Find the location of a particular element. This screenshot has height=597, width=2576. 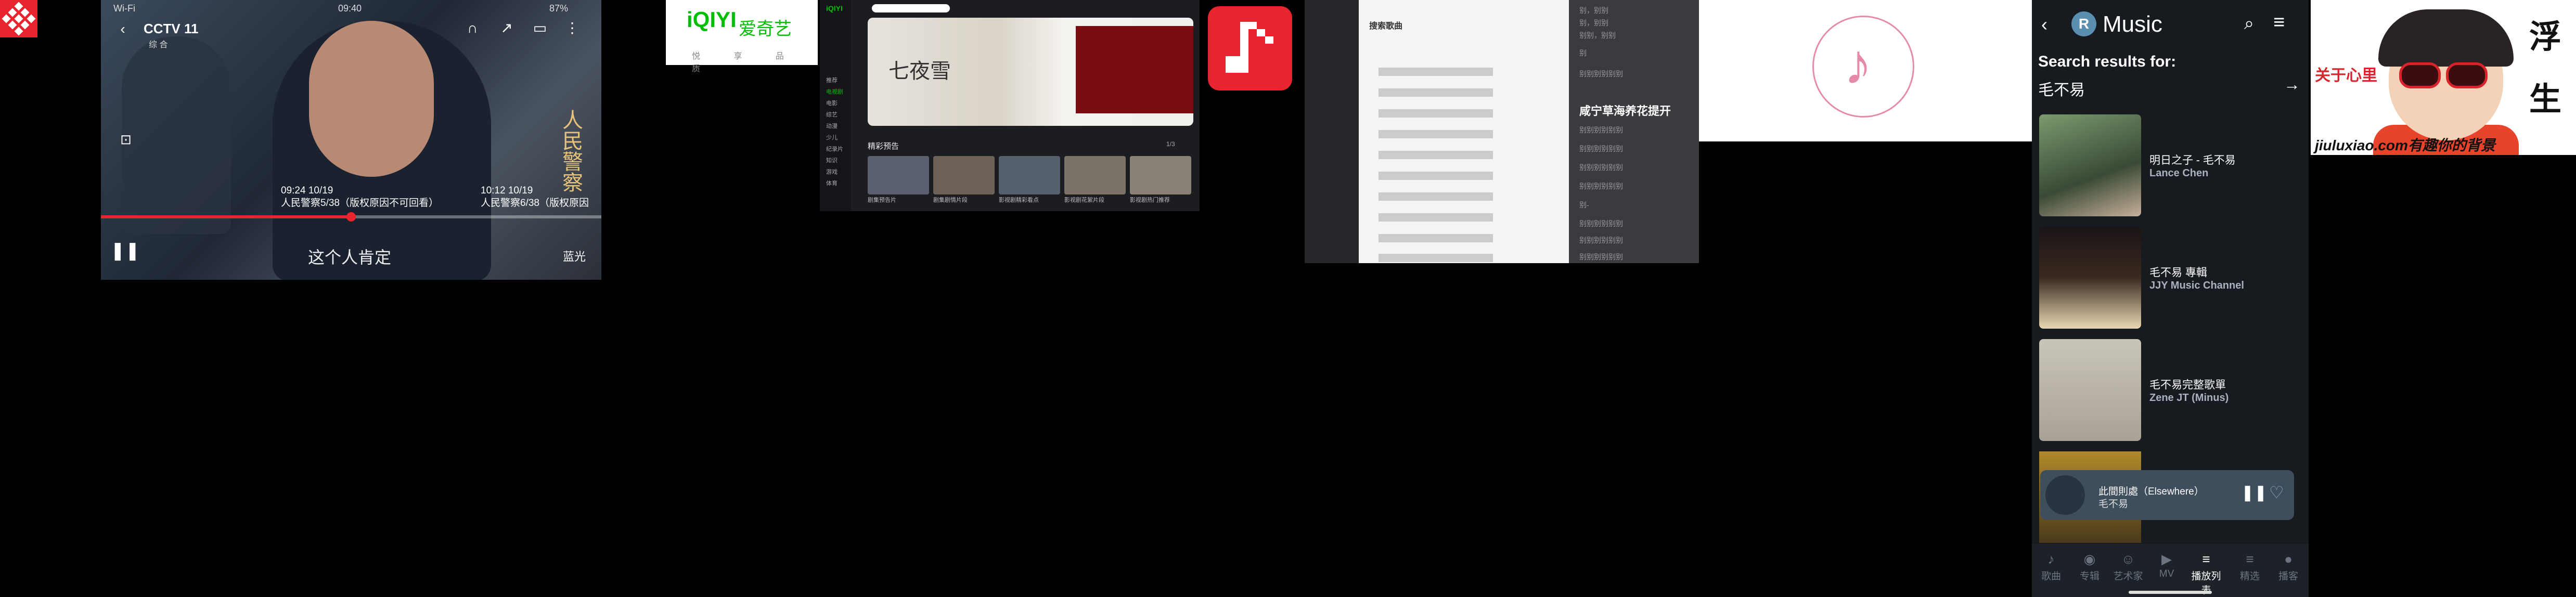

danmaku-icon: ▭ is located at coordinates (540, 28).